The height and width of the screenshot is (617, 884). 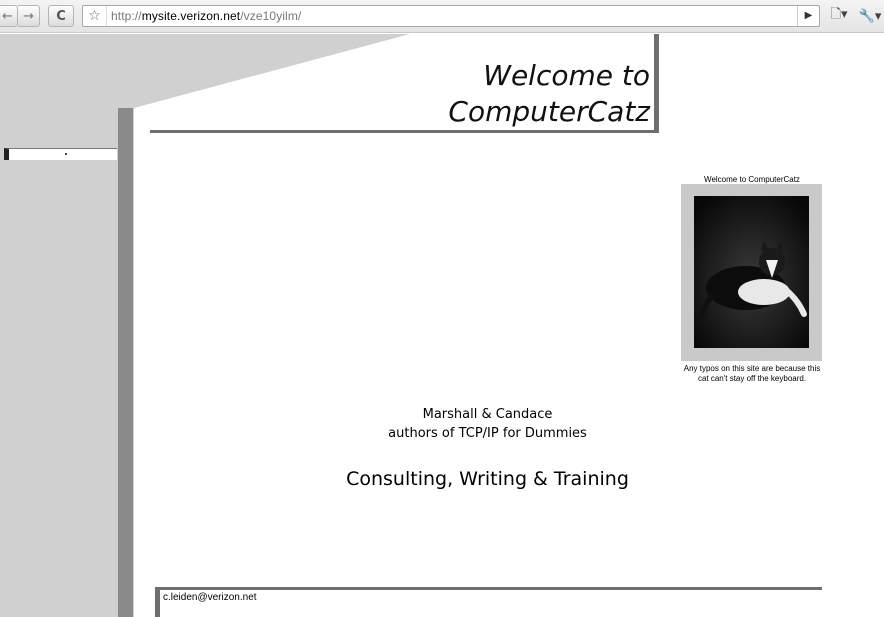 I want to click on reload-icon: C, so click(x=61, y=16).